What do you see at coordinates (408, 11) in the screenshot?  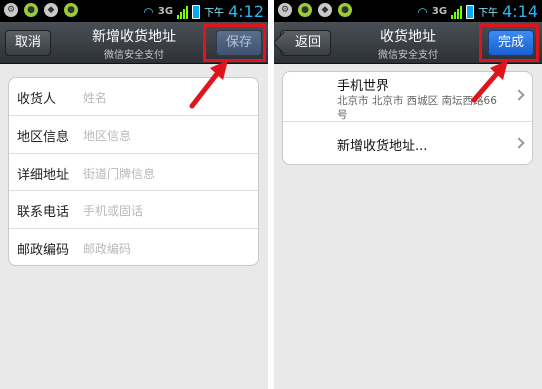 I see `status-bar: ⚙ ● ◆ ● ◠ 3G 下午 4:14` at bounding box center [408, 11].